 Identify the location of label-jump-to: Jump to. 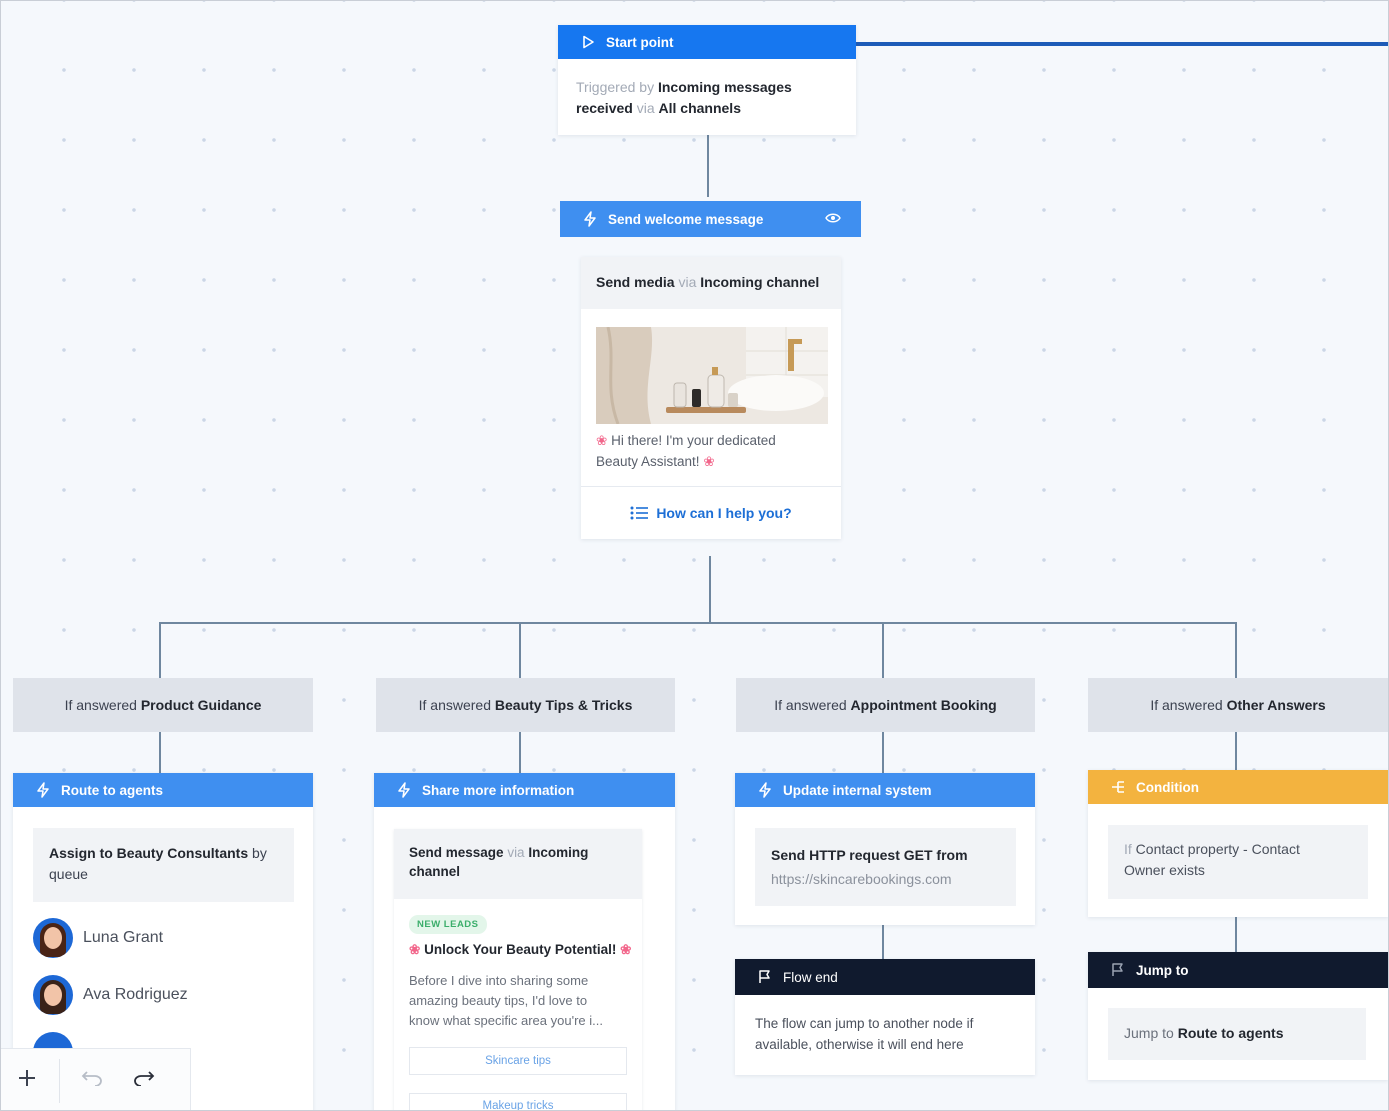
(1149, 1033).